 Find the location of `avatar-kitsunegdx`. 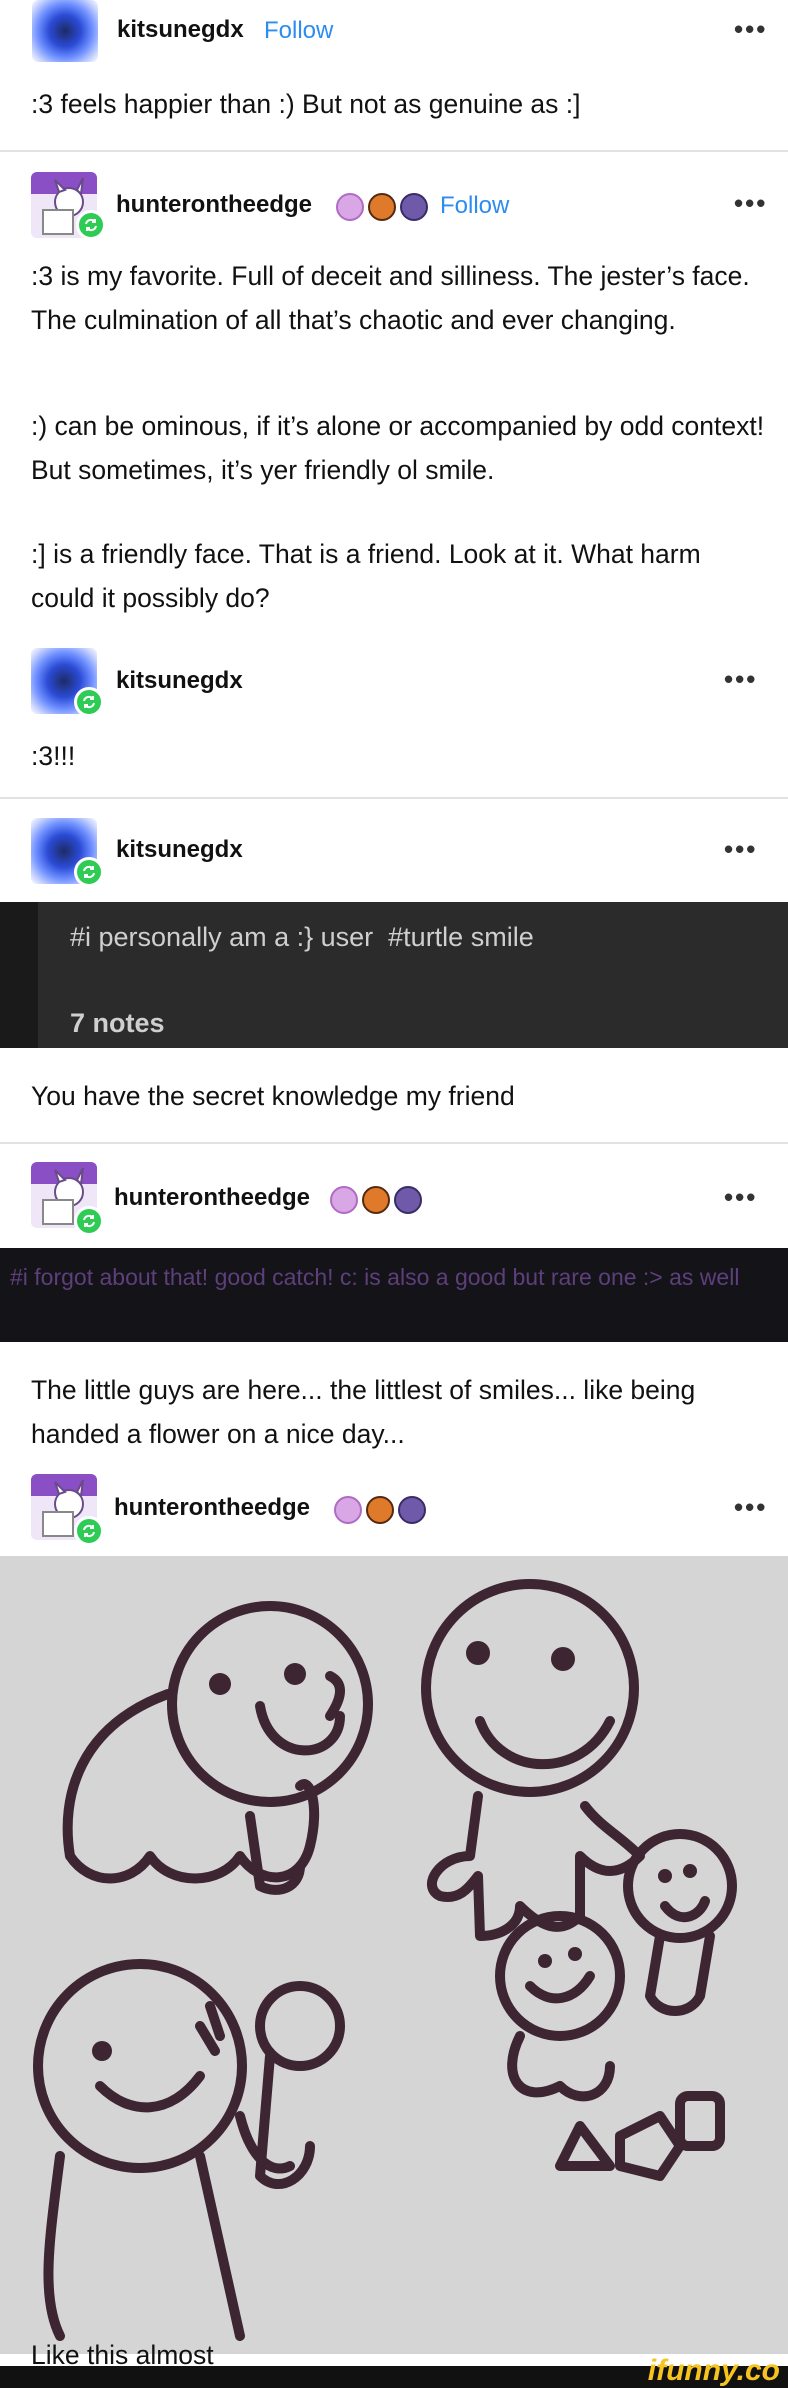

avatar-kitsunegdx is located at coordinates (65, 31).